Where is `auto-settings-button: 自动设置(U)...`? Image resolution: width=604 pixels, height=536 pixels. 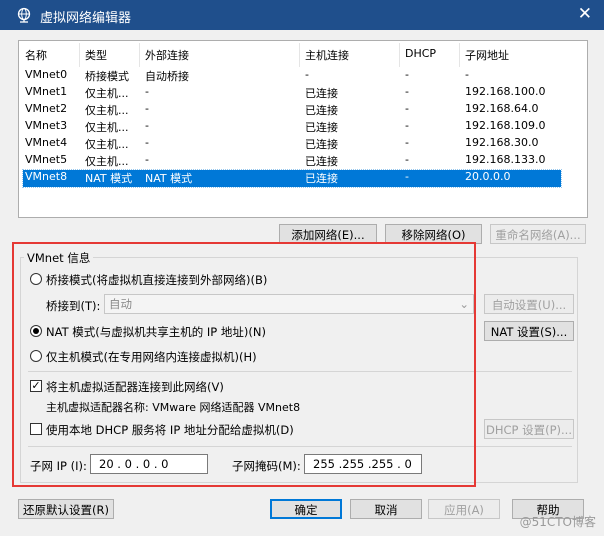 auto-settings-button: 自动设置(U)... is located at coordinates (529, 304).